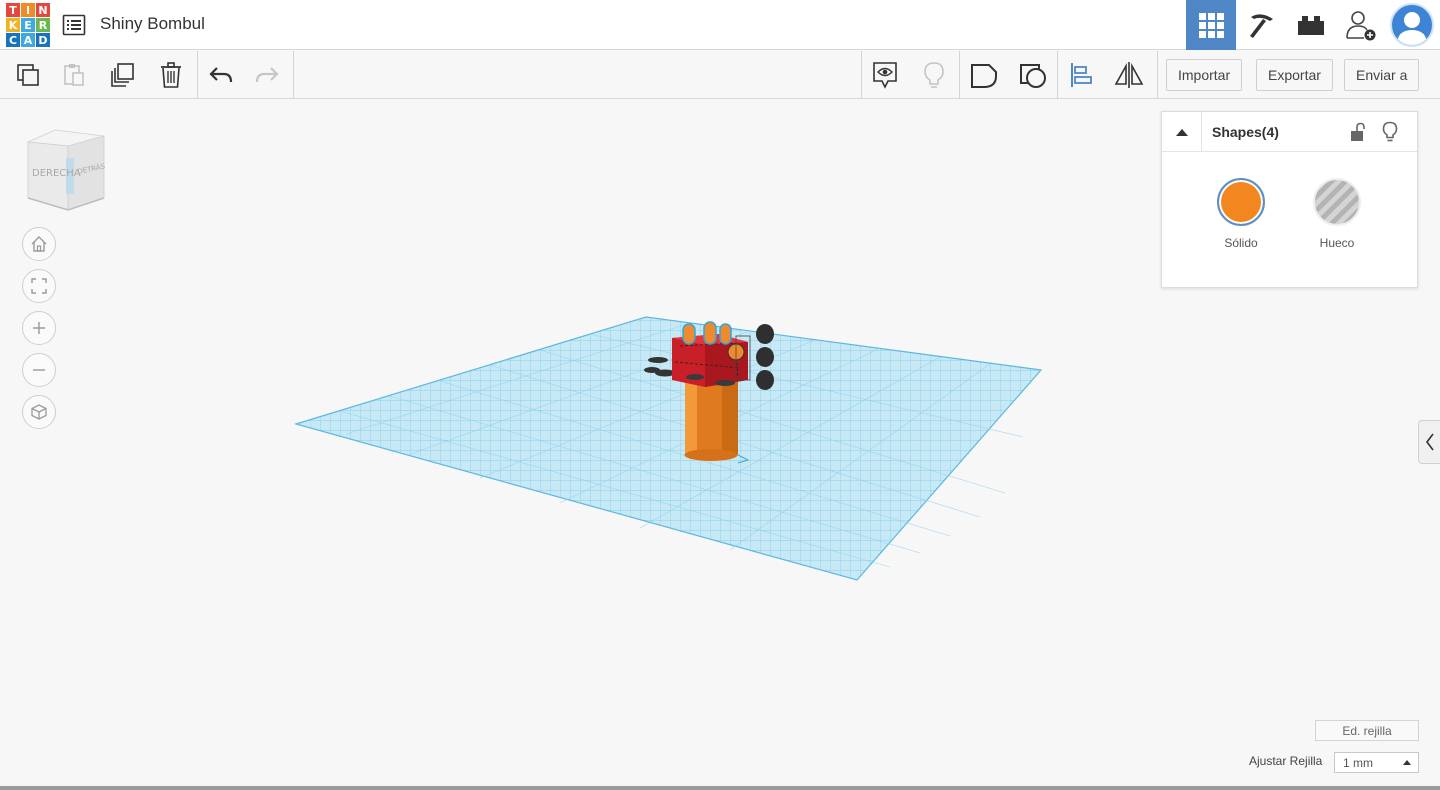 This screenshot has height=790, width=1440. I want to click on ungroup-button, so click(1033, 75).